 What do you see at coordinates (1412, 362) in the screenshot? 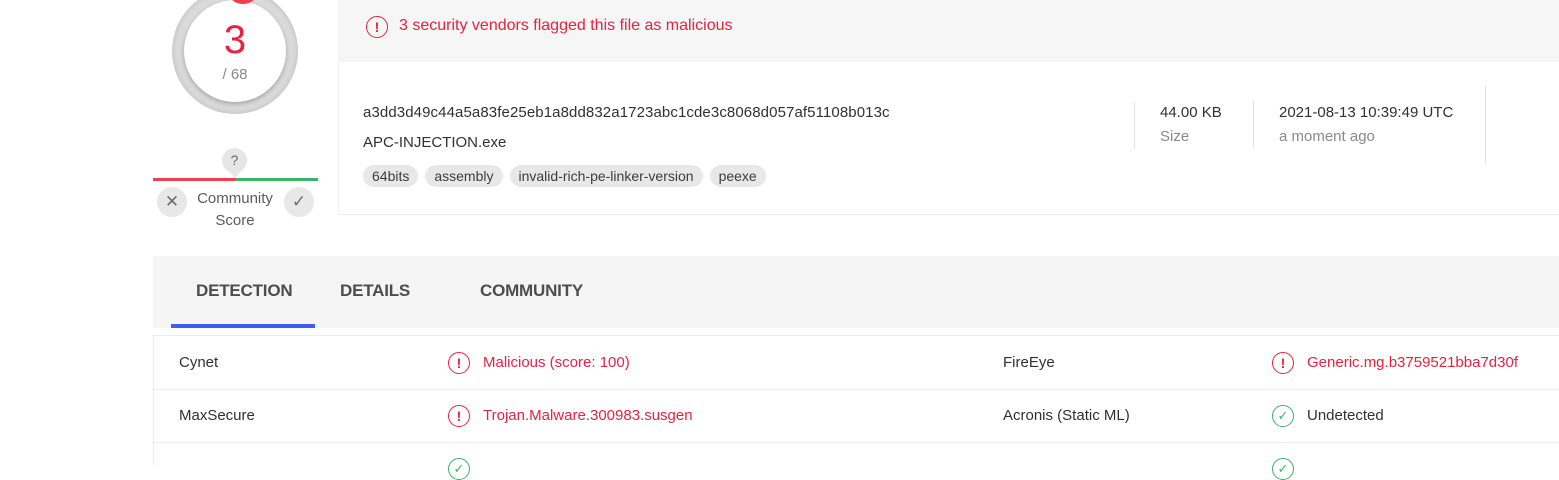
I see `detection-result: Generic.mg.b3759521bba7d30f` at bounding box center [1412, 362].